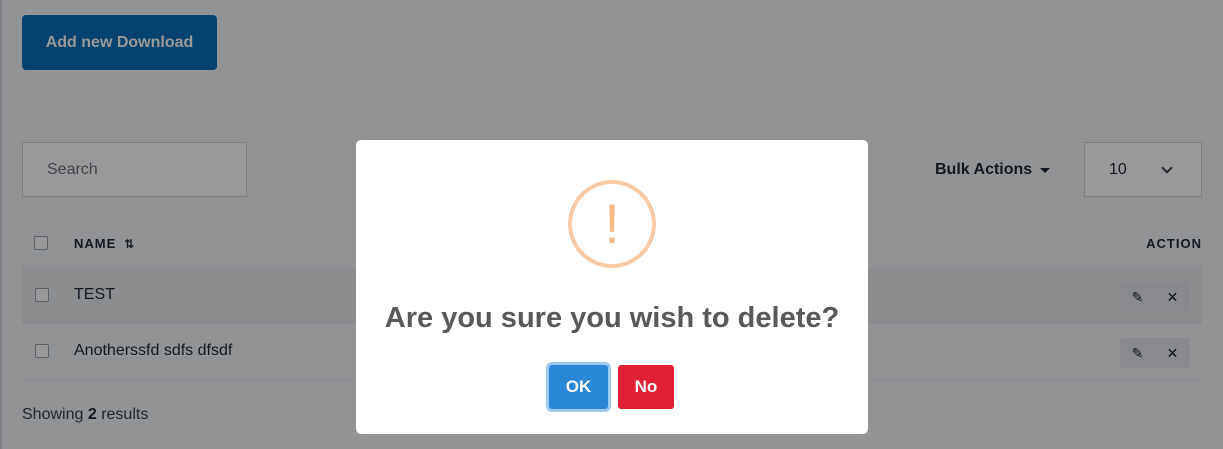  What do you see at coordinates (646, 387) in the screenshot?
I see `no-button: No` at bounding box center [646, 387].